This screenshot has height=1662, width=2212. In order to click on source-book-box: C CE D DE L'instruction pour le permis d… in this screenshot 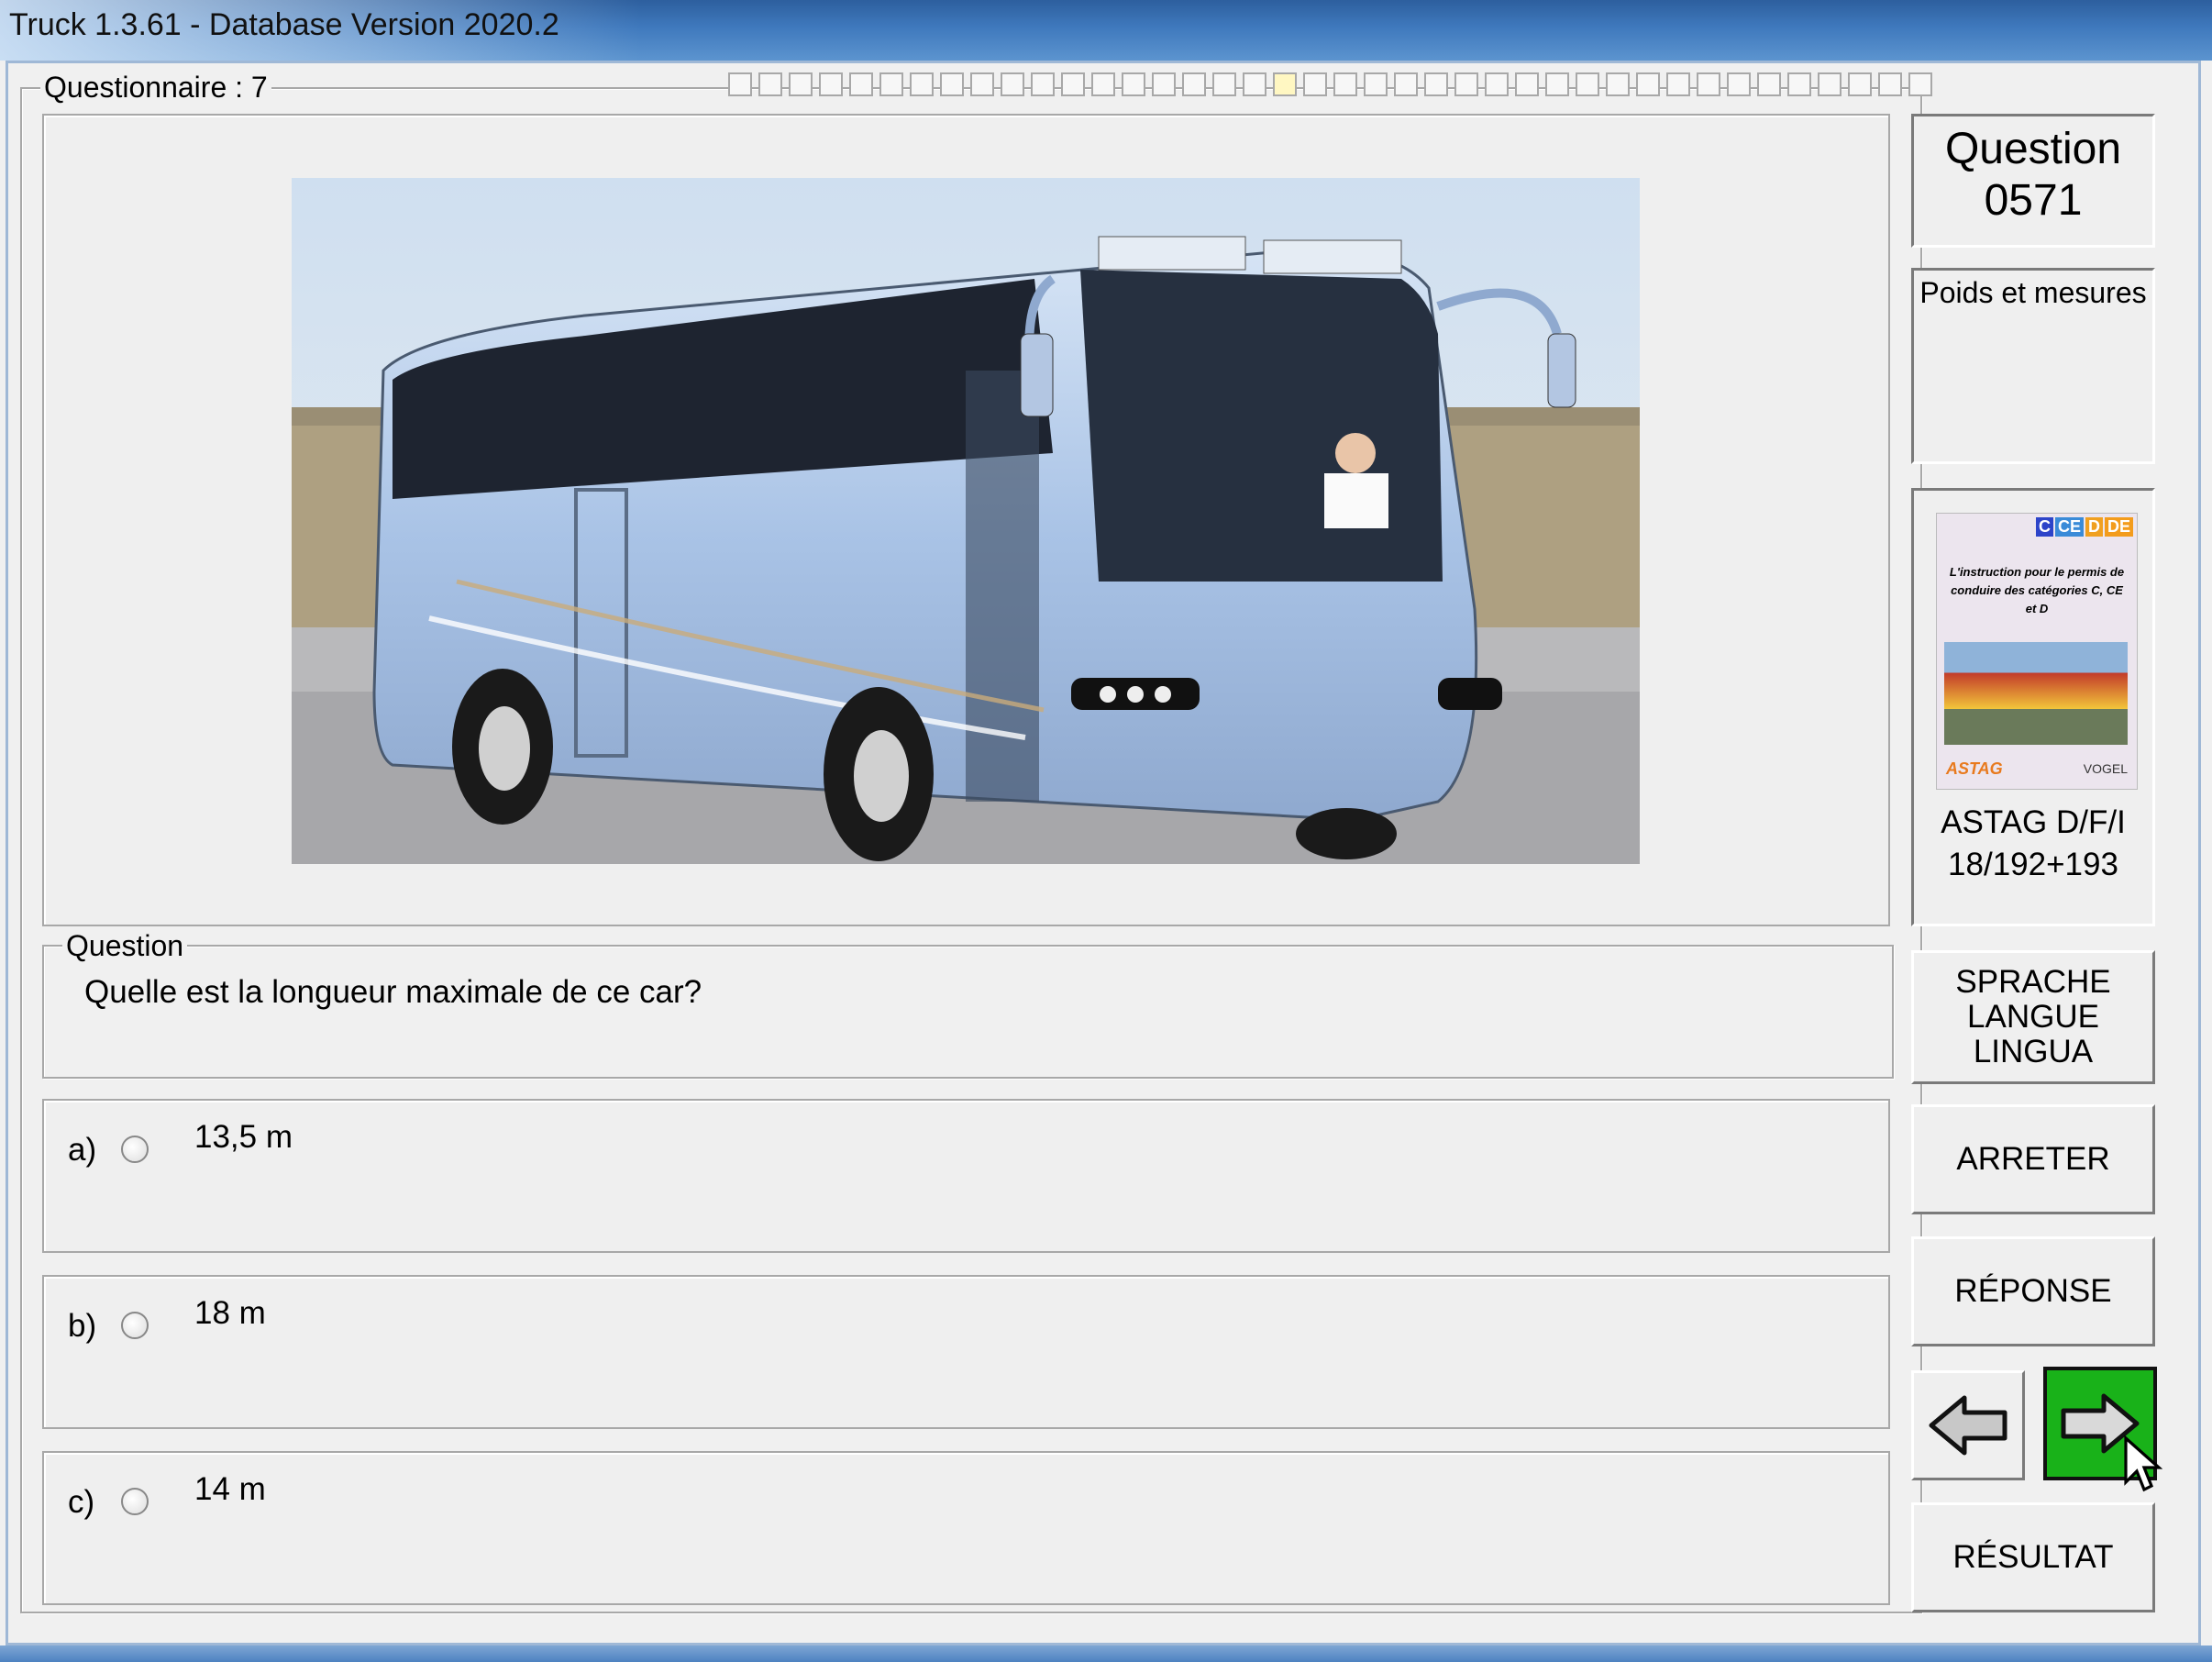, I will do `click(2033, 707)`.